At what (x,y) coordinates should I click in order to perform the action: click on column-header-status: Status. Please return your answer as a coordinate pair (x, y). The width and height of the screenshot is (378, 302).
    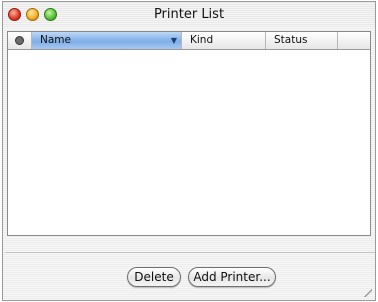
    Looking at the image, I should click on (302, 40).